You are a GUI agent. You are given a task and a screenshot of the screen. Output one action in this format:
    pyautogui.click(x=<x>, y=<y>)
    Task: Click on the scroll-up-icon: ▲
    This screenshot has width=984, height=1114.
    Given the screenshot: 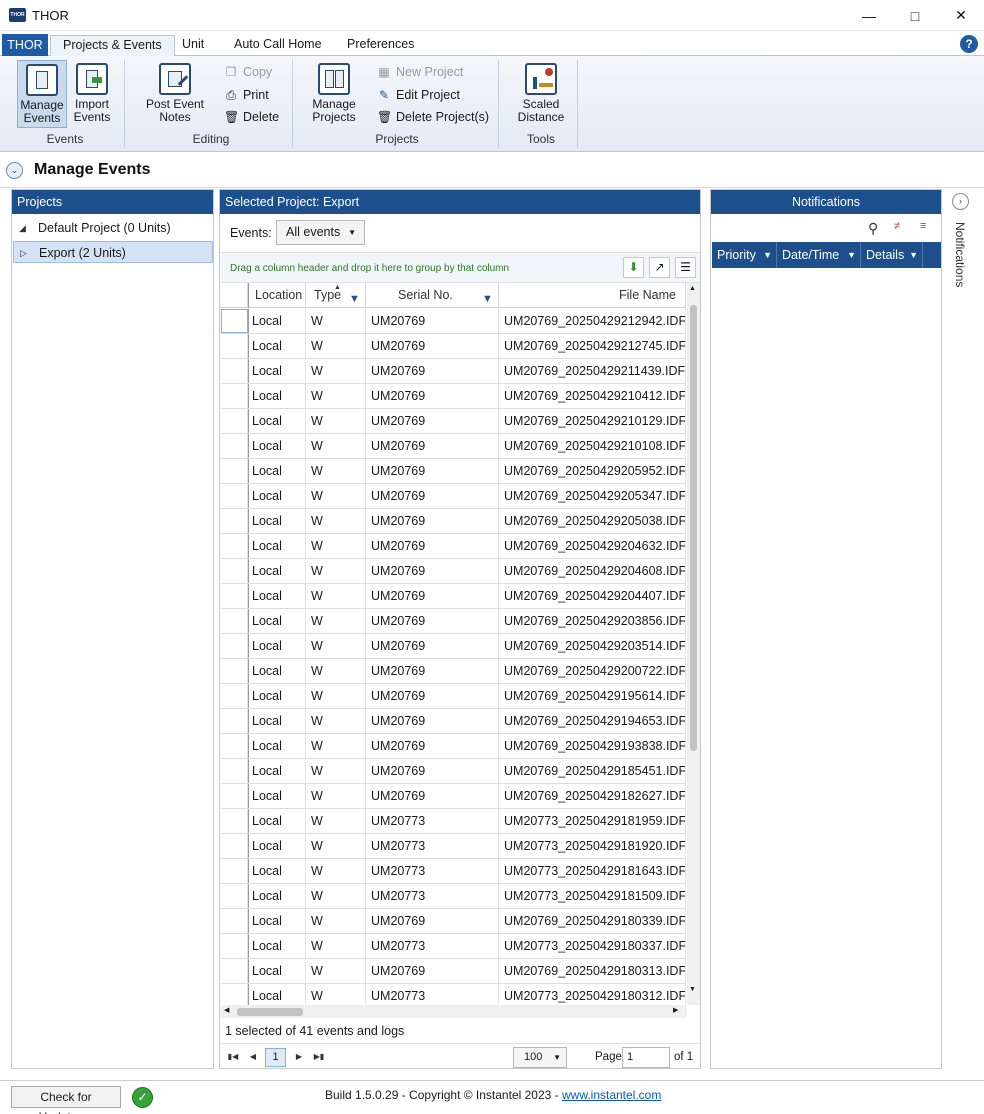 What is the action you would take?
    pyautogui.click(x=692, y=288)
    